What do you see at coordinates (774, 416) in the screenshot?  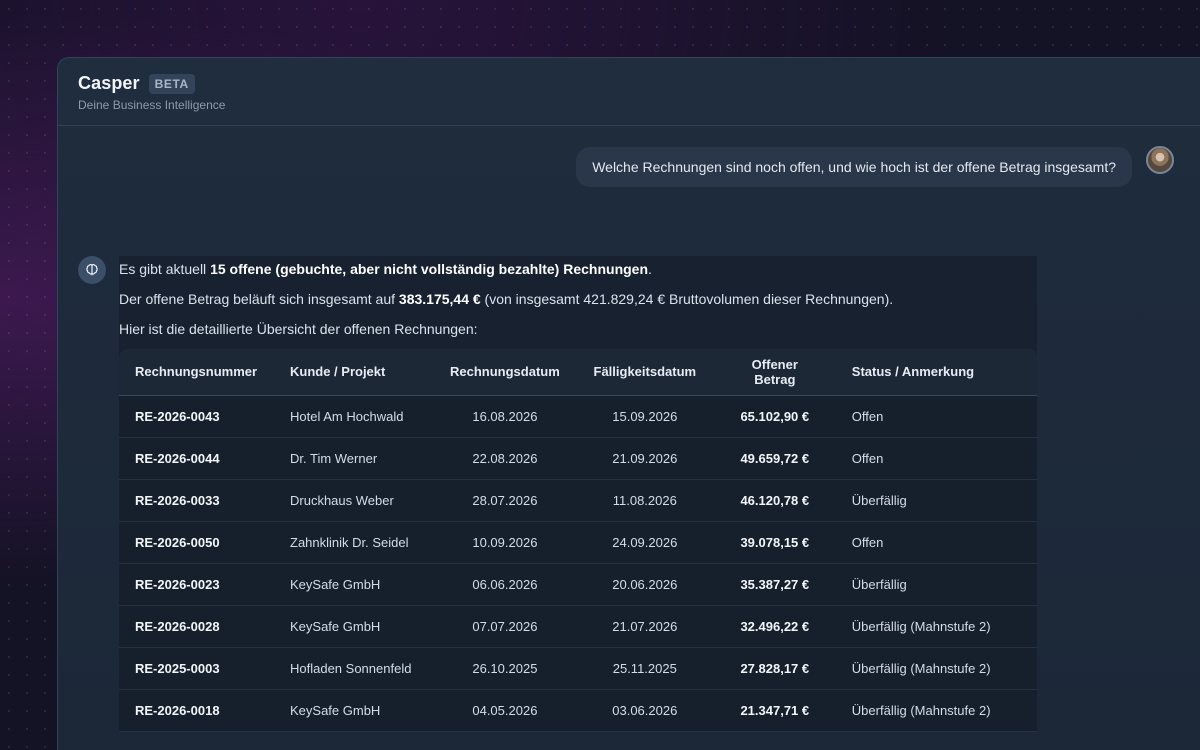 I see `cell-open-amount: 65.102,90 €` at bounding box center [774, 416].